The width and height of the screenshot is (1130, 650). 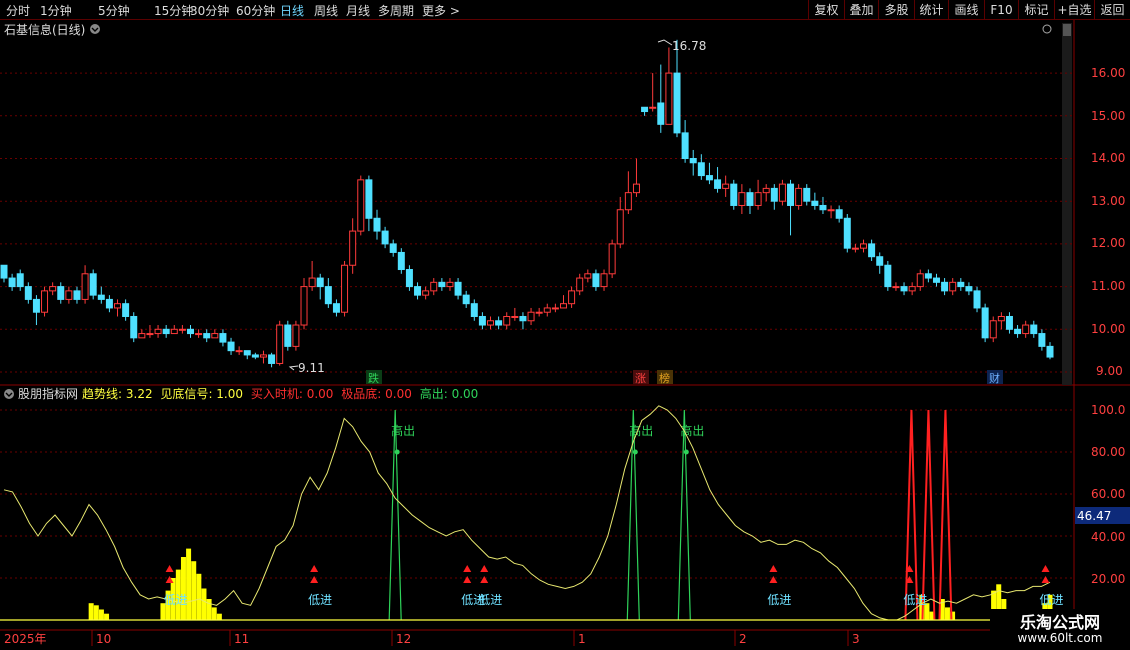 I want to click on indicator-tick: 100.0, so click(x=1108, y=410).